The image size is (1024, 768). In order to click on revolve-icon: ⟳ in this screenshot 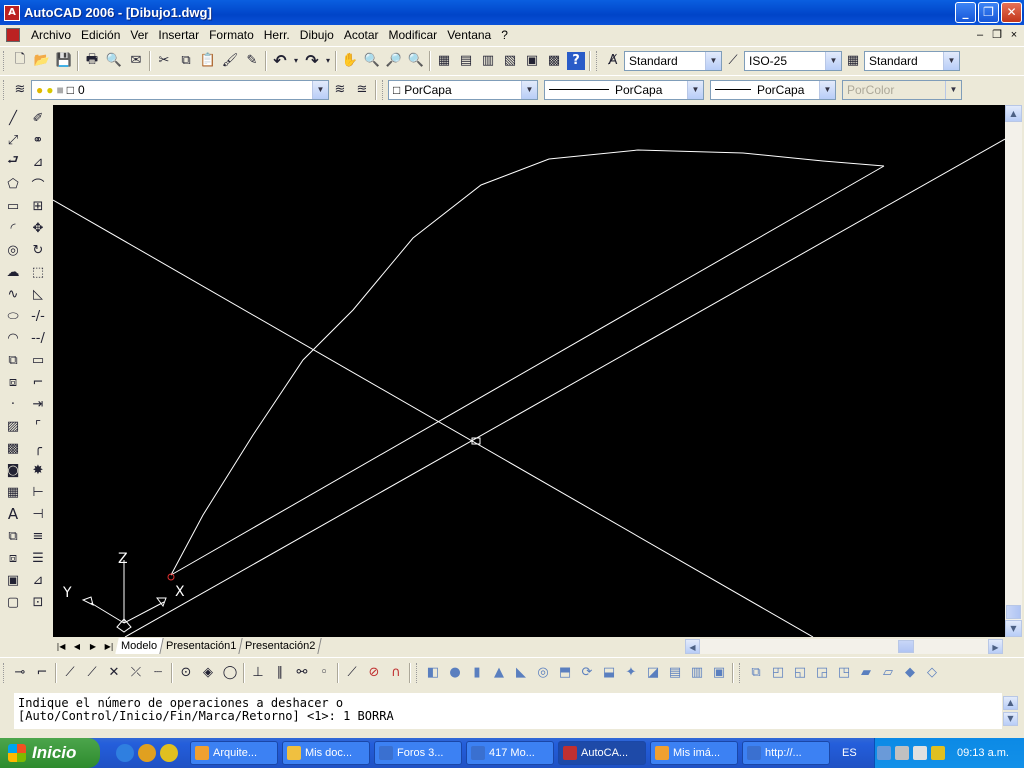, I will do `click(587, 673)`.